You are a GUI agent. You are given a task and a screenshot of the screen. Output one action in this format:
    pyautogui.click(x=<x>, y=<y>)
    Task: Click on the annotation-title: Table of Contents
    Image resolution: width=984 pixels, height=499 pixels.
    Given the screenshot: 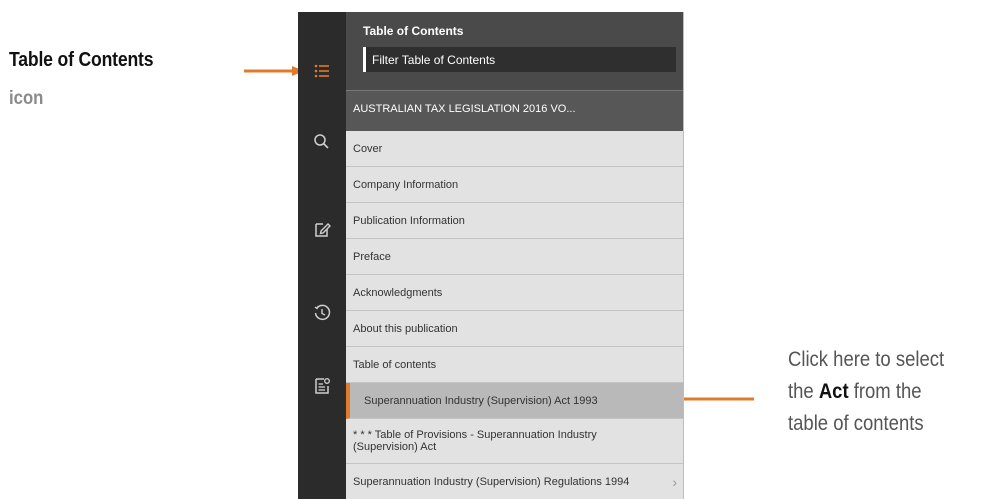 What is the action you would take?
    pyautogui.click(x=81, y=60)
    